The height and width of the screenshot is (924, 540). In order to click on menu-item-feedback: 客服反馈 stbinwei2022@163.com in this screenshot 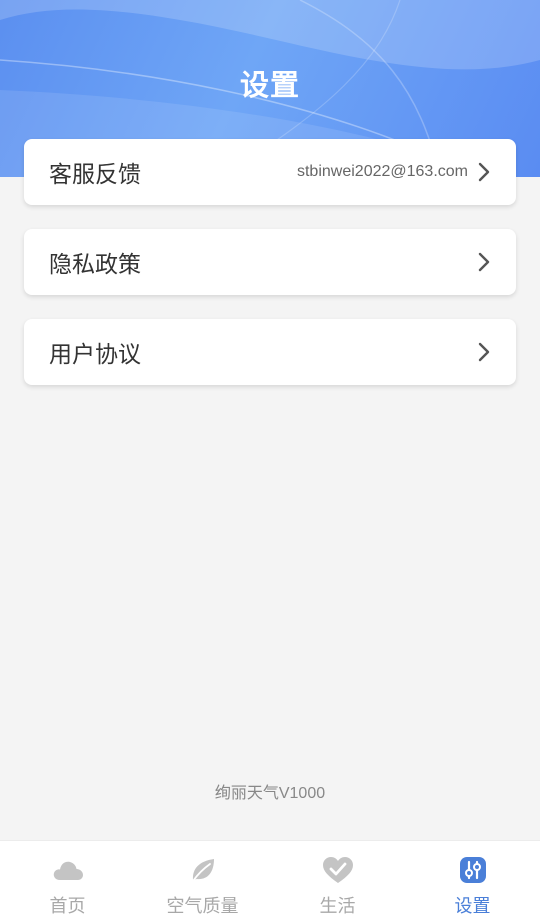, I will do `click(270, 172)`.